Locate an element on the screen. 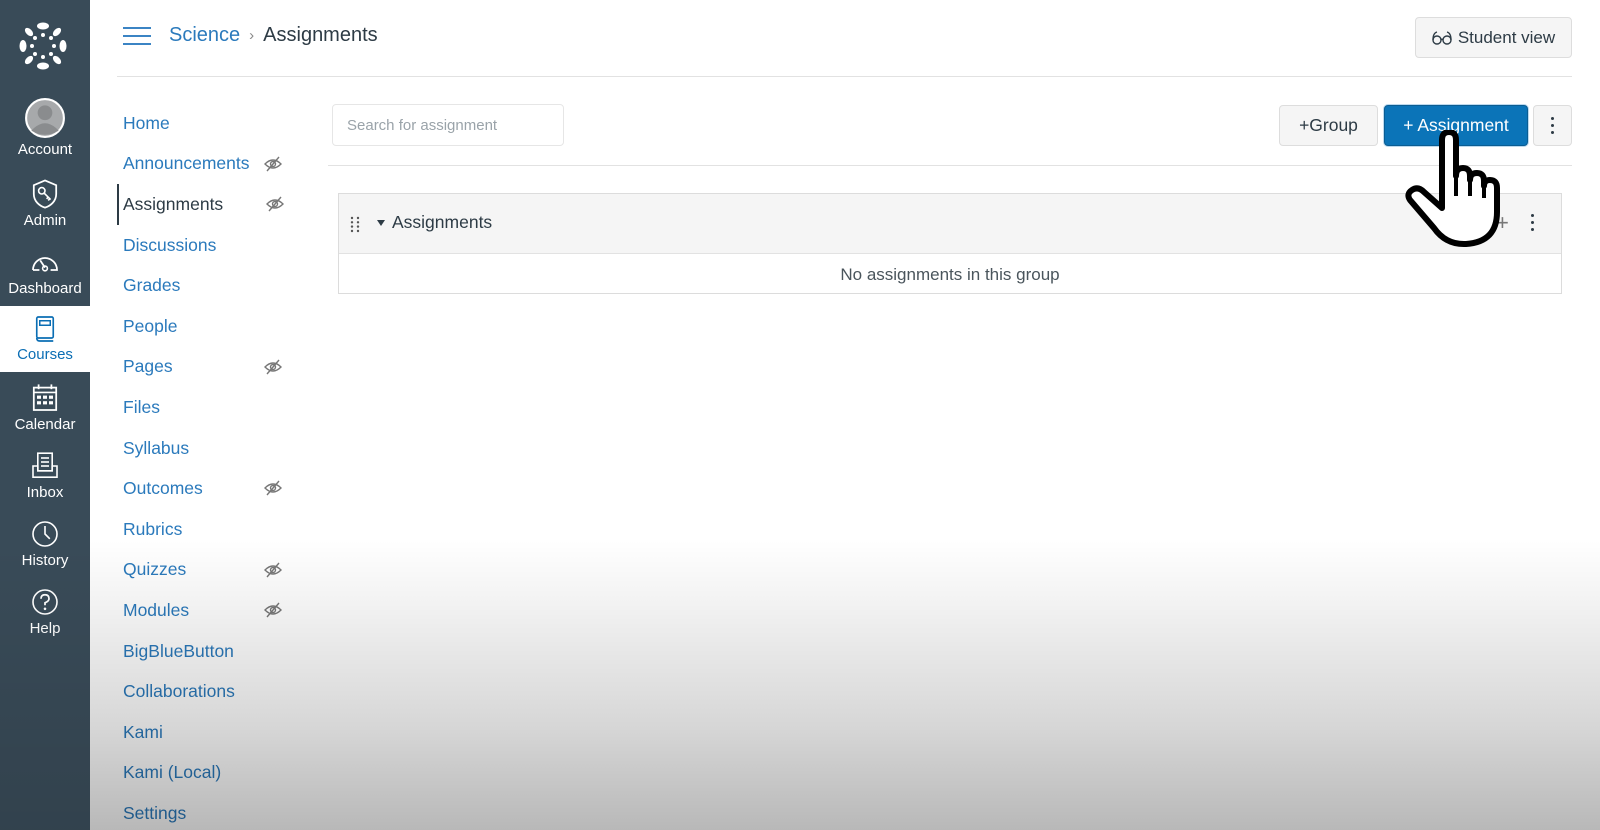  global-nav-label: Courses is located at coordinates (45, 354).